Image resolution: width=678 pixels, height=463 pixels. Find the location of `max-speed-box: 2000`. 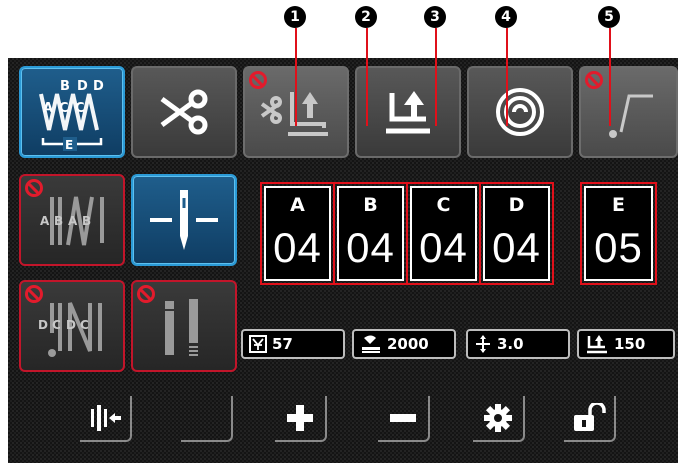

max-speed-box: 2000 is located at coordinates (404, 344).